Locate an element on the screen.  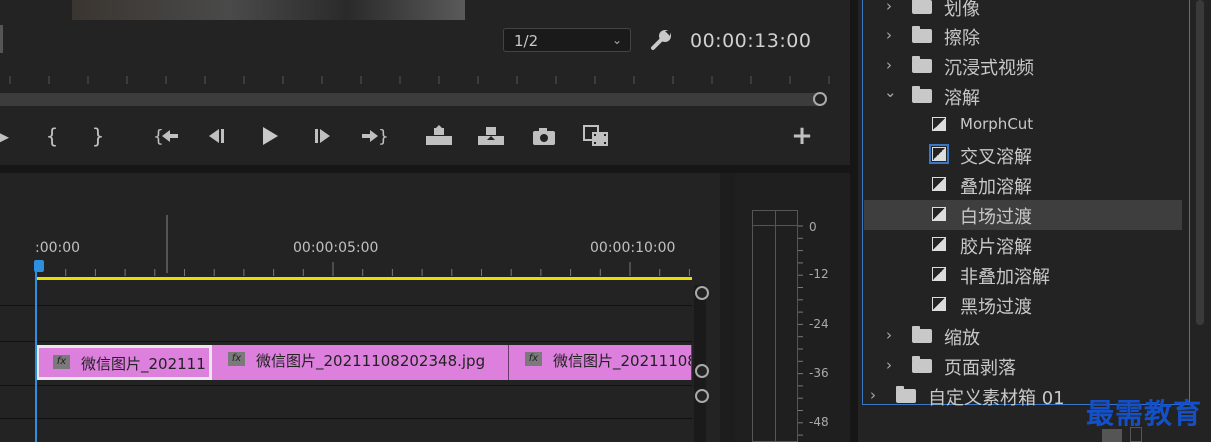
transition-label: 非叠加溶解 is located at coordinates (1005, 277).